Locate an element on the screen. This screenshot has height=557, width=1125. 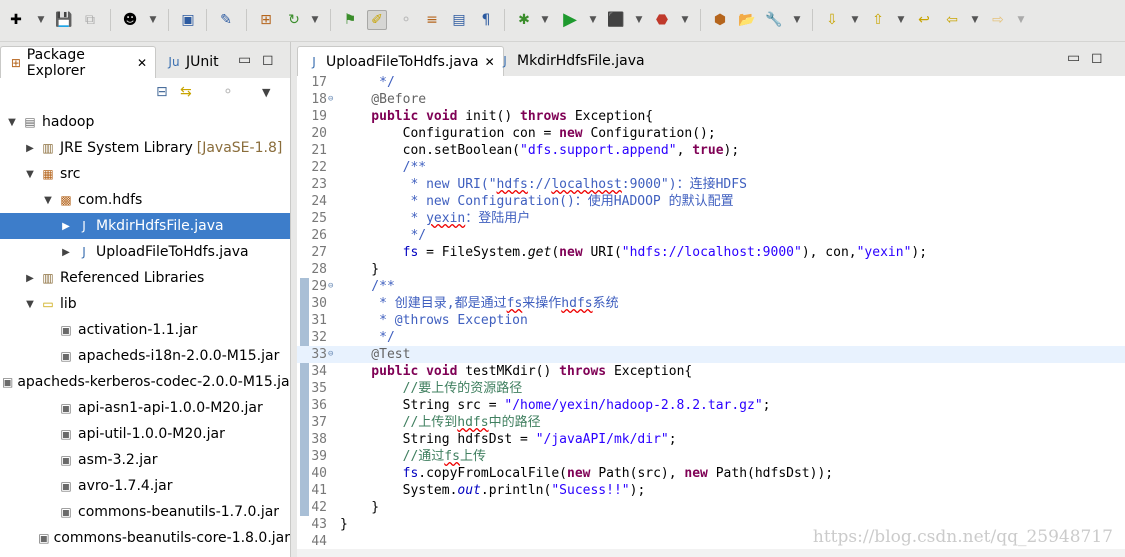
run-icon: ⚑ is located at coordinates (350, 20).